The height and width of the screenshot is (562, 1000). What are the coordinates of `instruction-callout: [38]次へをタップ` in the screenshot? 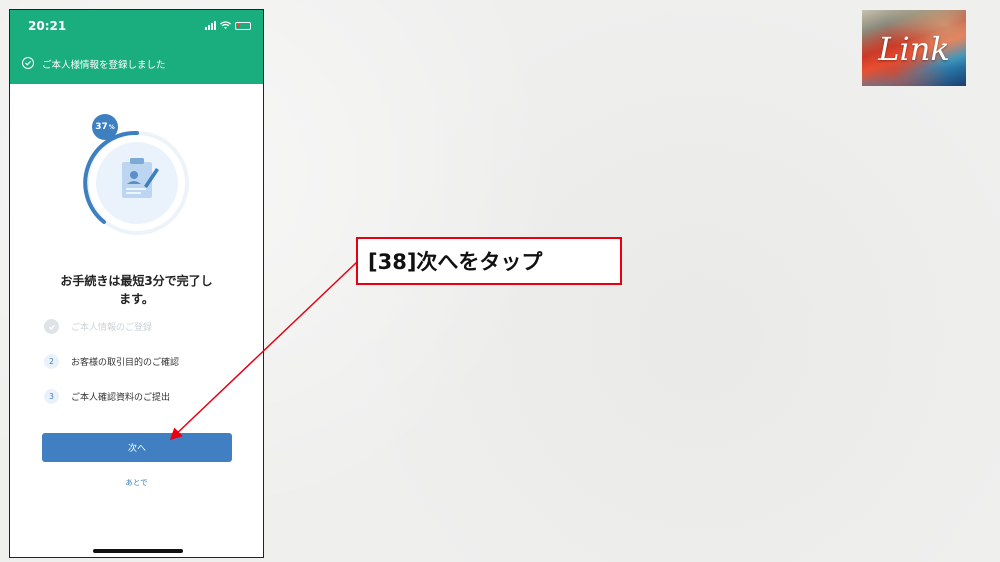 It's located at (489, 261).